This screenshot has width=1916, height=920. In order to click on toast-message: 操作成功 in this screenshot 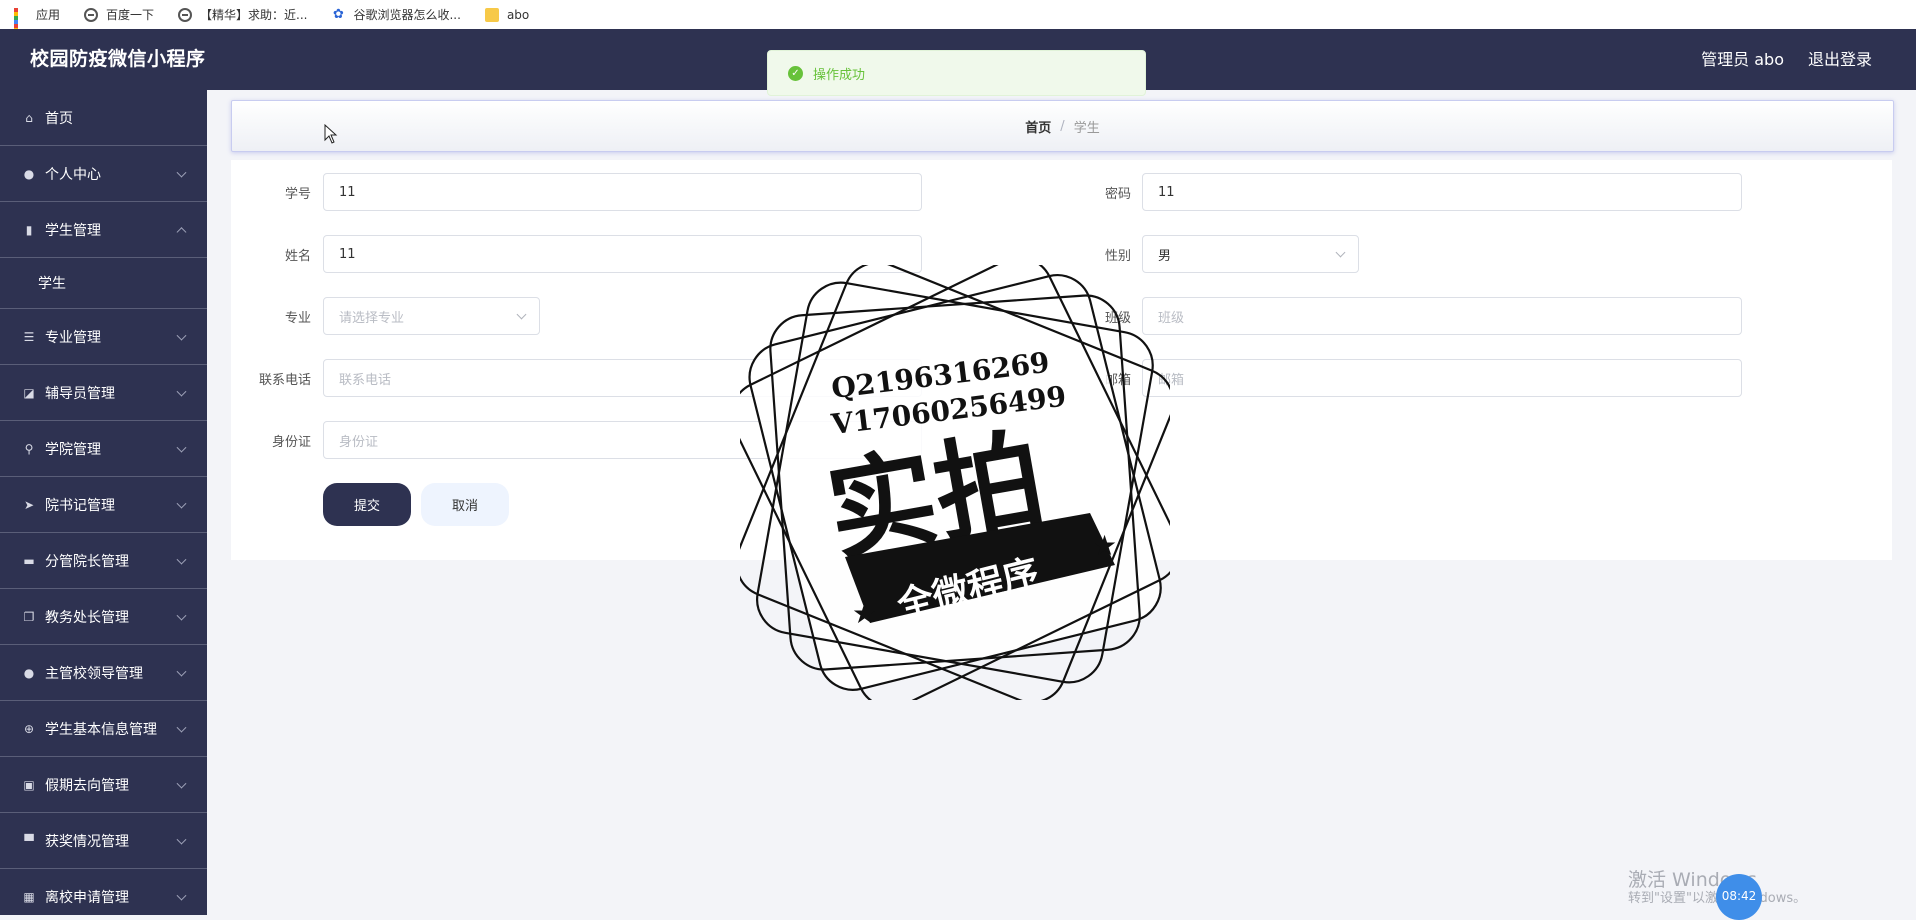, I will do `click(839, 75)`.